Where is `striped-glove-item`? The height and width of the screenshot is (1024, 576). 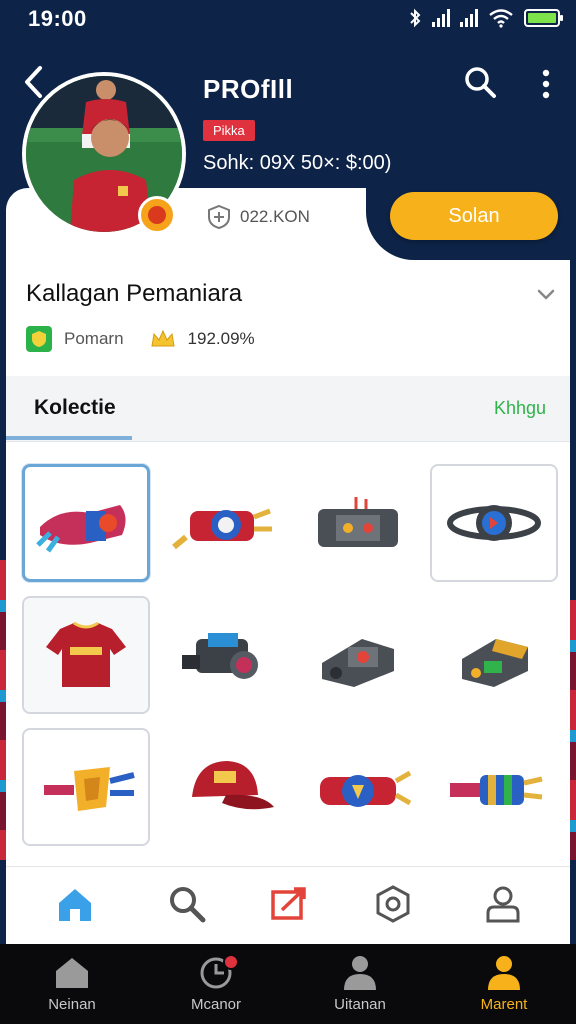 striped-glove-item is located at coordinates (494, 787).